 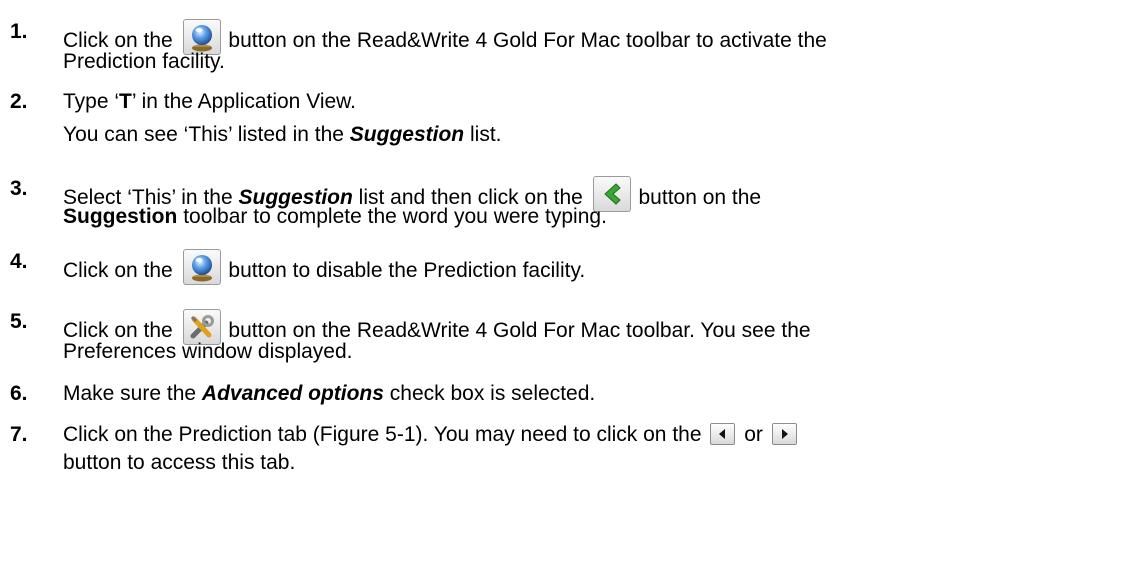 I want to click on typed-letter: T, so click(x=125, y=101).